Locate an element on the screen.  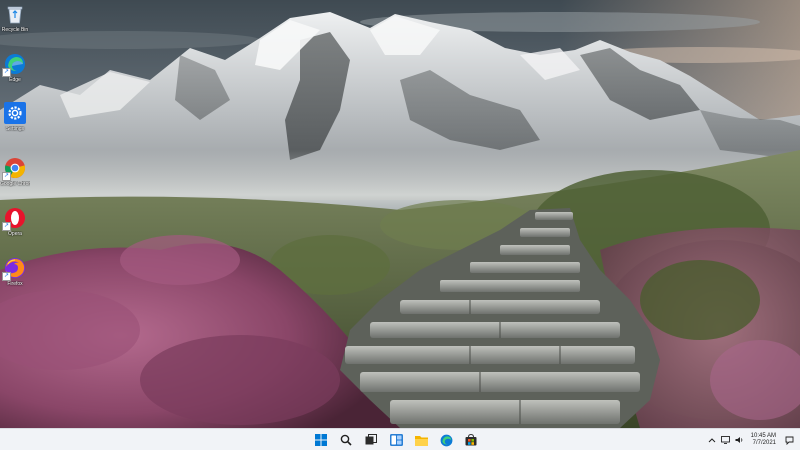
taskbar: 10:45 AM 7/7/2021 is located at coordinates (400, 439).